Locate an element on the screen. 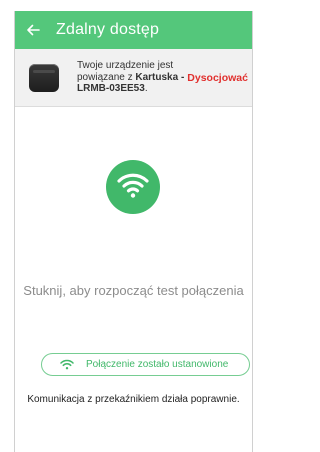 This screenshot has height=452, width=320. wifi-icon is located at coordinates (133, 187).